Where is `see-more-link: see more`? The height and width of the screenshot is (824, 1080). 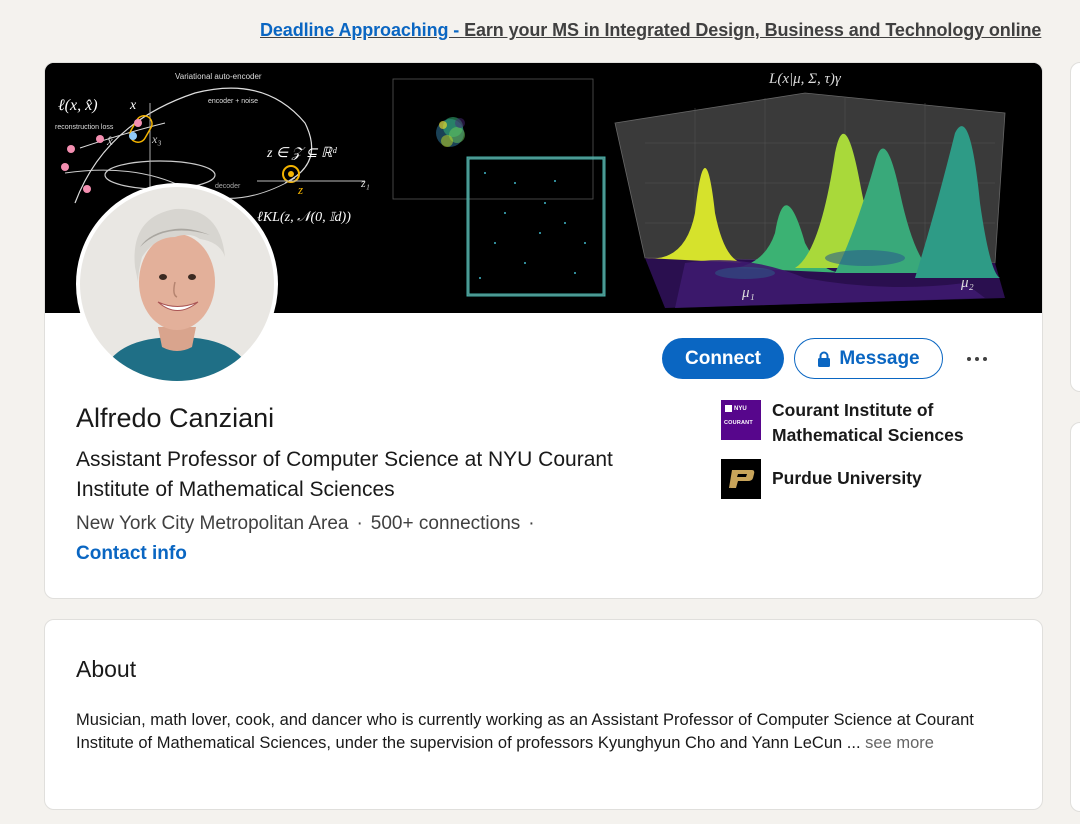 see-more-link: see more is located at coordinates (899, 743).